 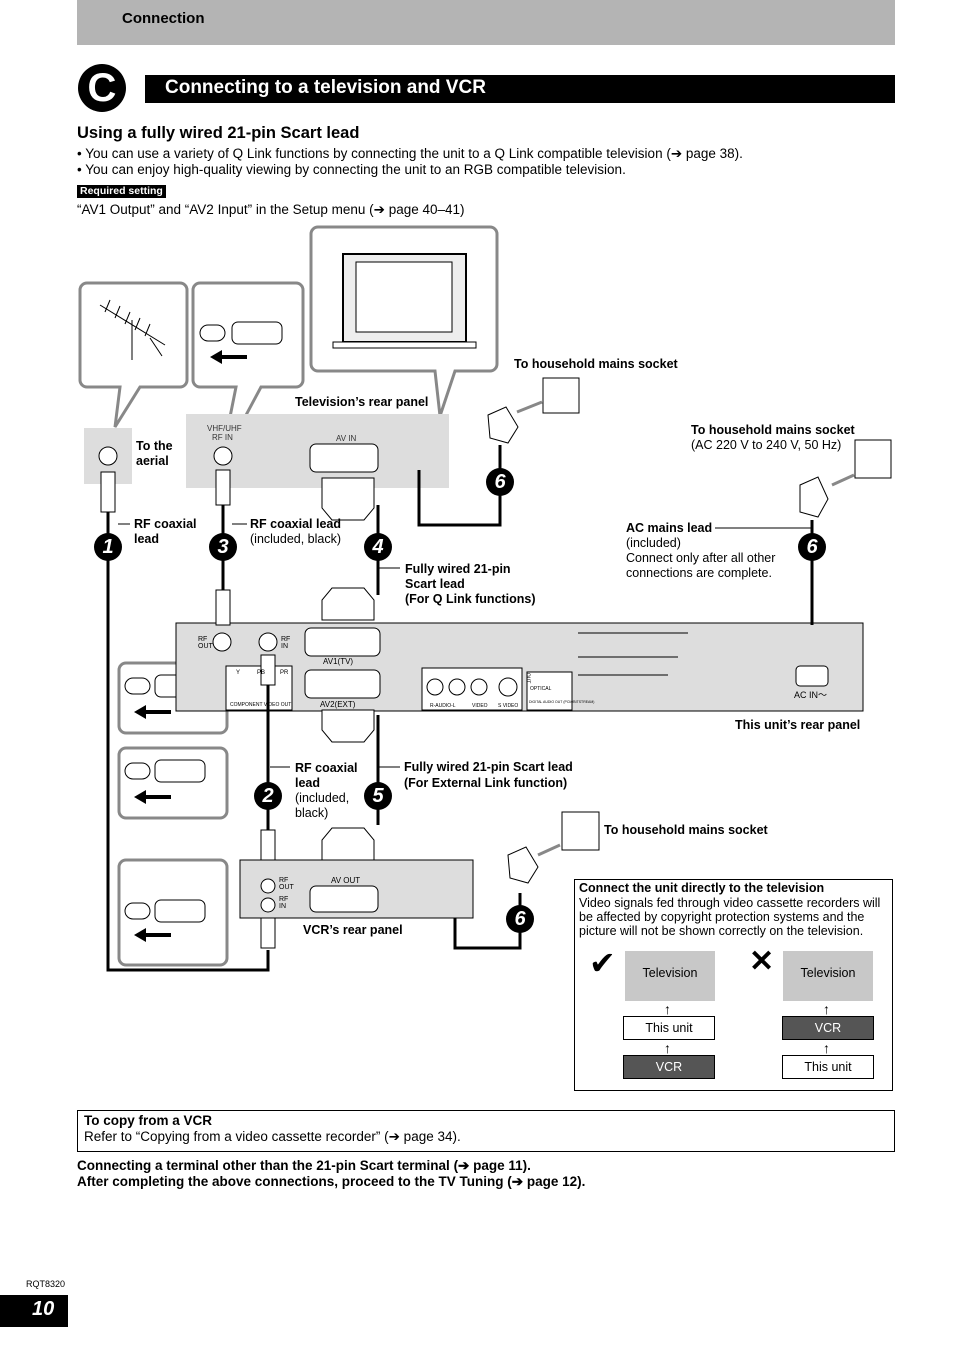 I want to click on label-scart-ext: Fully wired 21-pin Scart lead, so click(x=488, y=767).